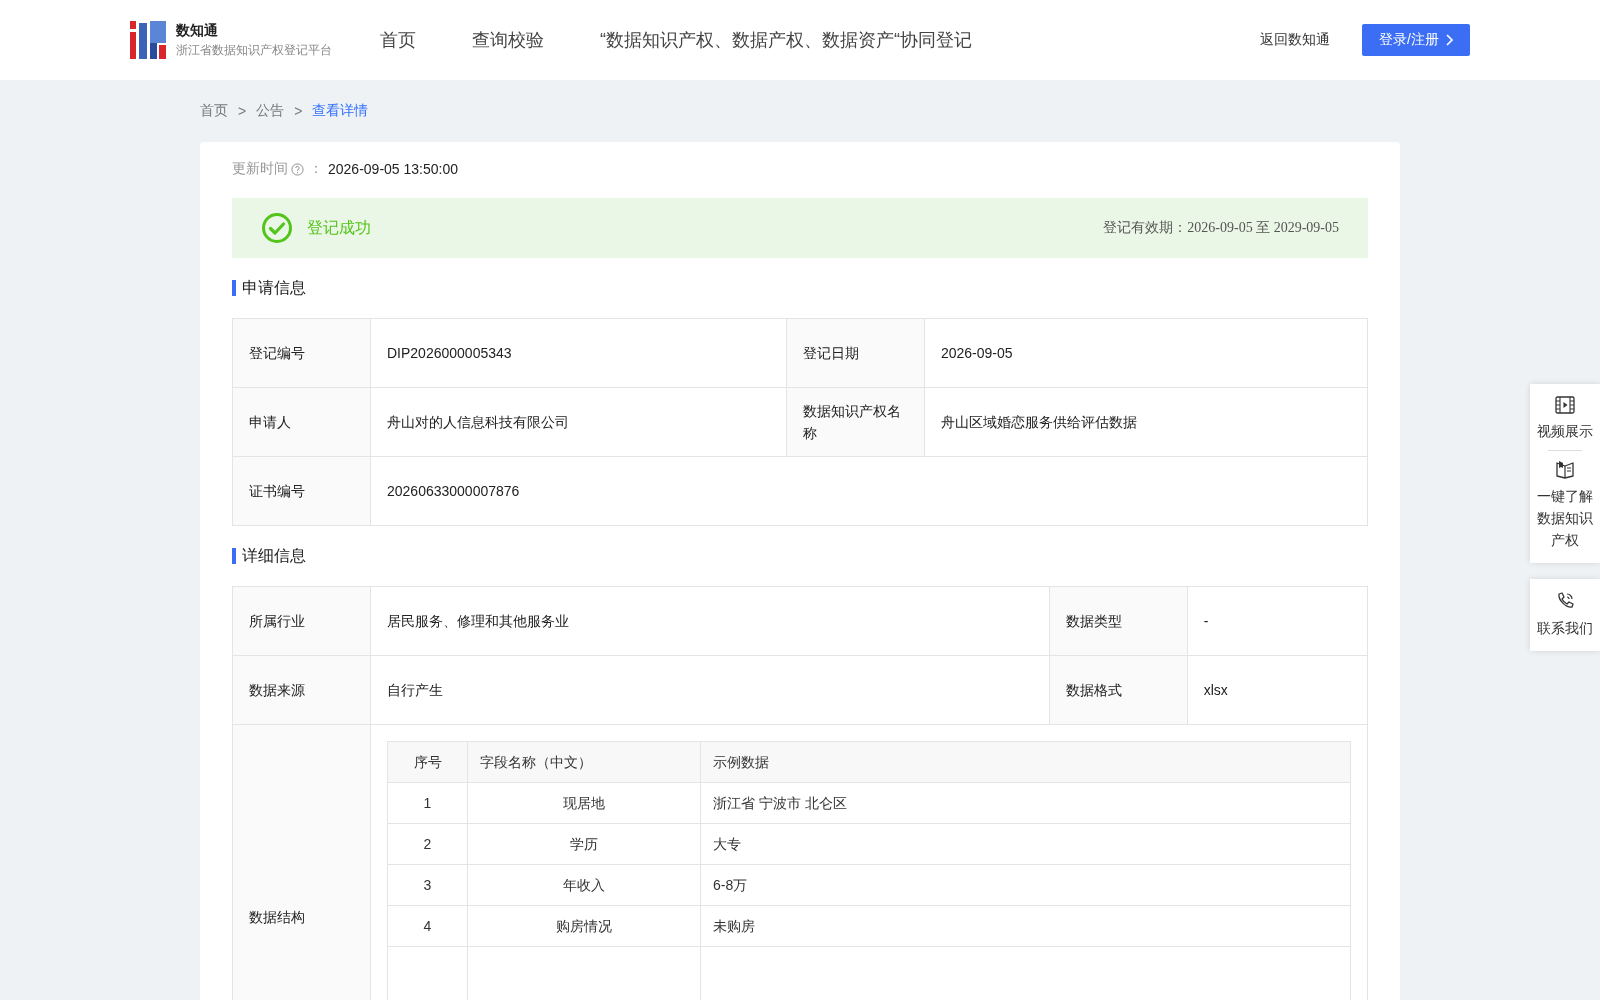 This screenshot has height=1000, width=1600. Describe the element at coordinates (340, 111) in the screenshot. I see `breadcrumb-link: 查看详情` at that location.